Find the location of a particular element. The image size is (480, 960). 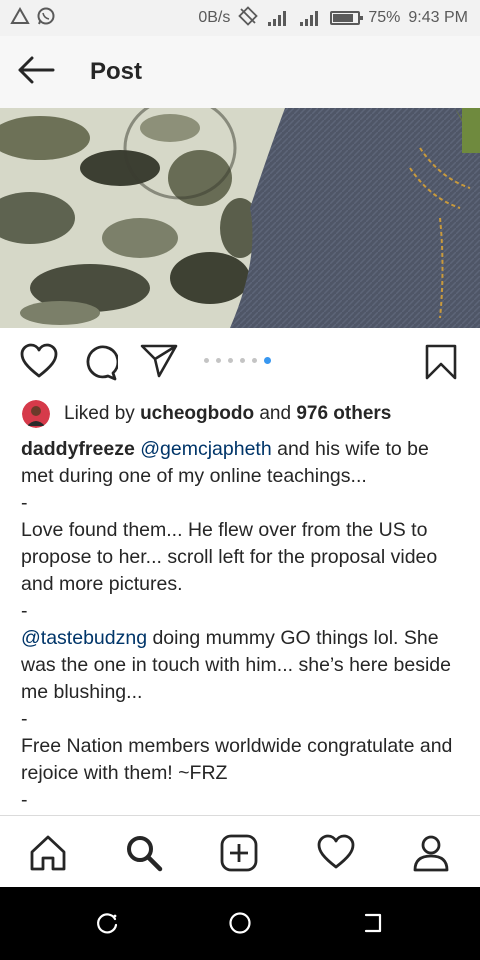

recent-apps-icon is located at coordinates (107, 923).